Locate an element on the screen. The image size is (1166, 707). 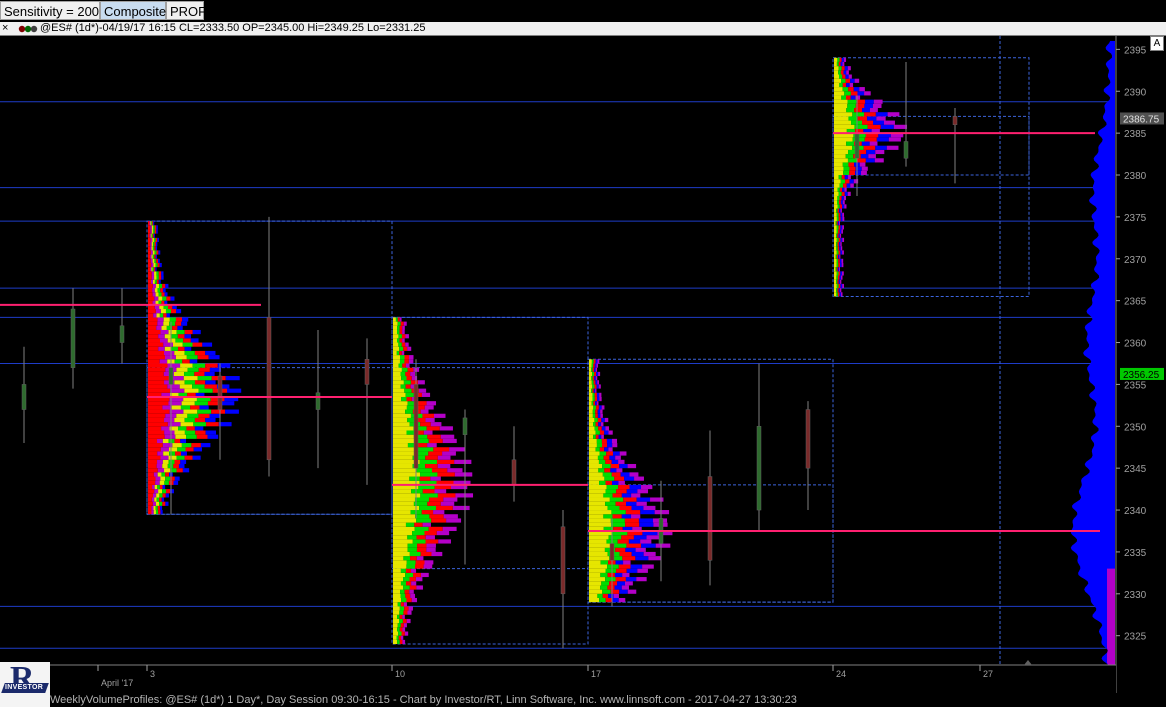
autoscale-button: A is located at coordinates (1157, 43).